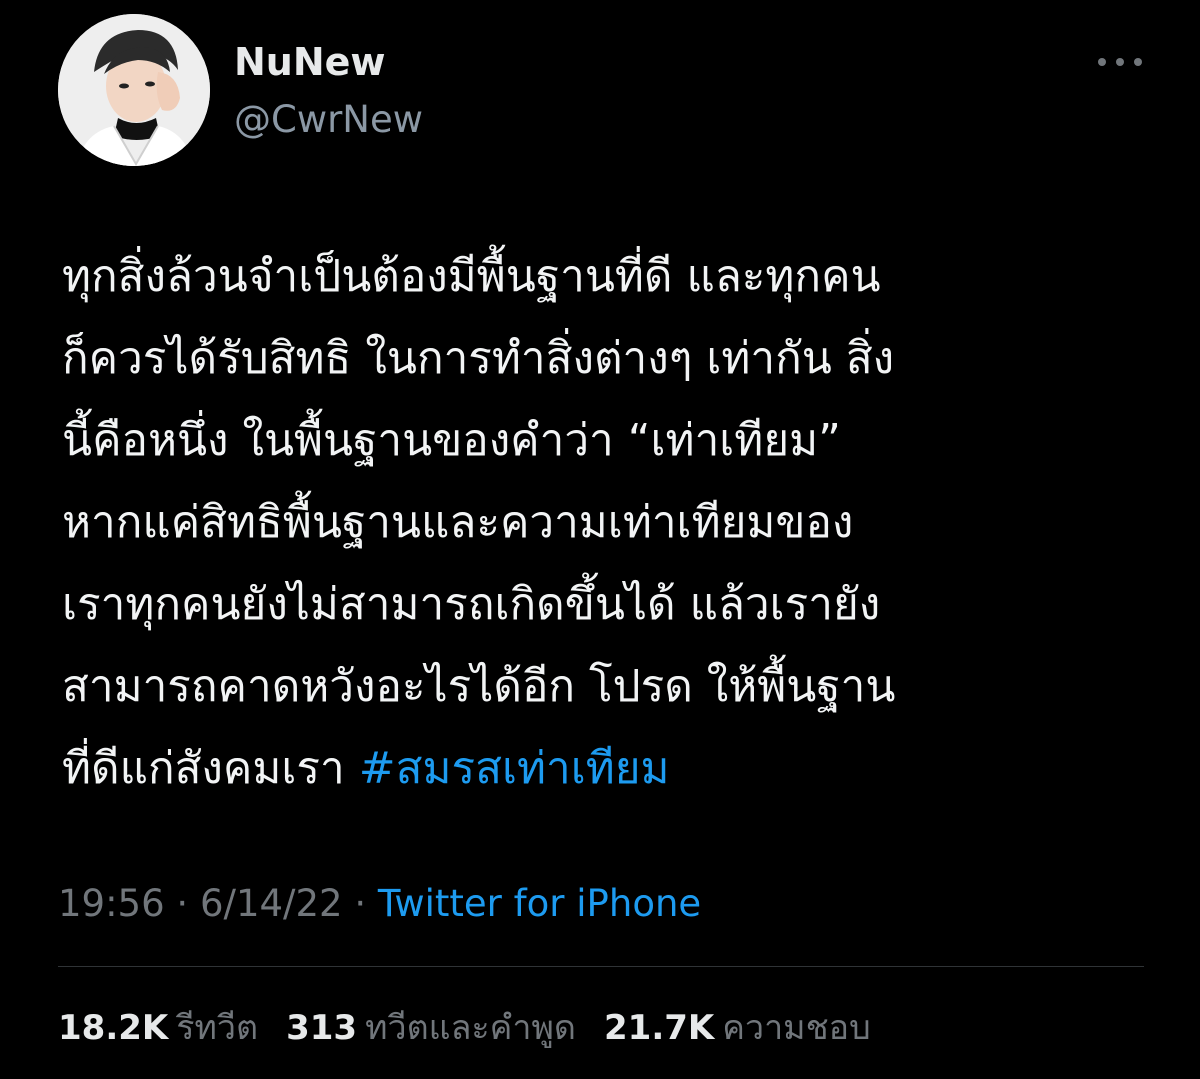  I want to click on tweet-stats: 18.2K รีทวีต 313 ทวีตและคำพูด 21.7K ความชอบ, so click(464, 1028).